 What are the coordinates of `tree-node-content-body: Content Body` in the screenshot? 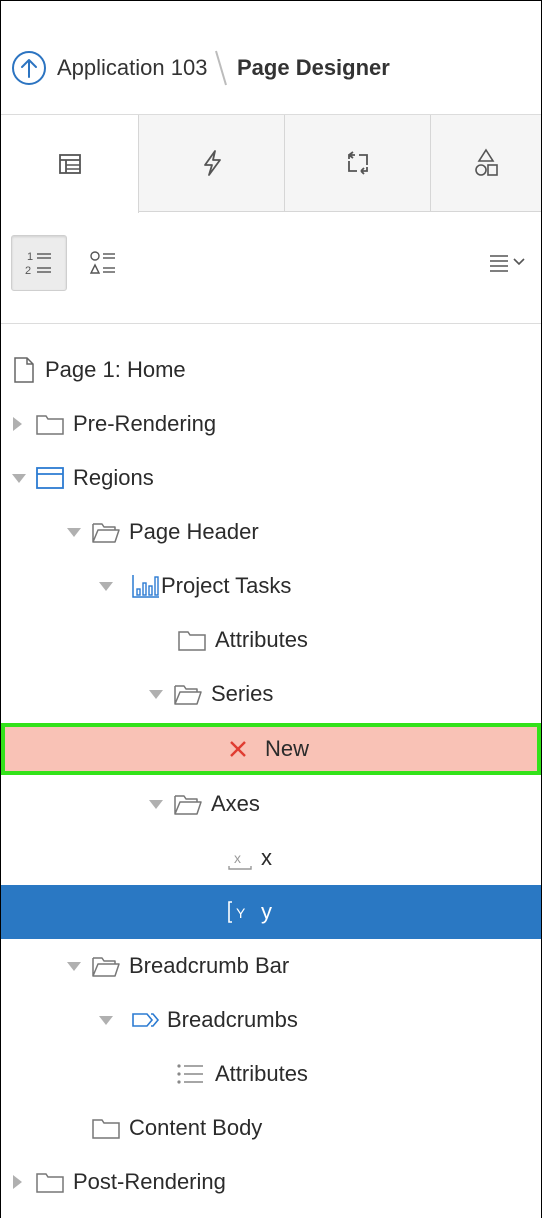 It's located at (271, 1128).